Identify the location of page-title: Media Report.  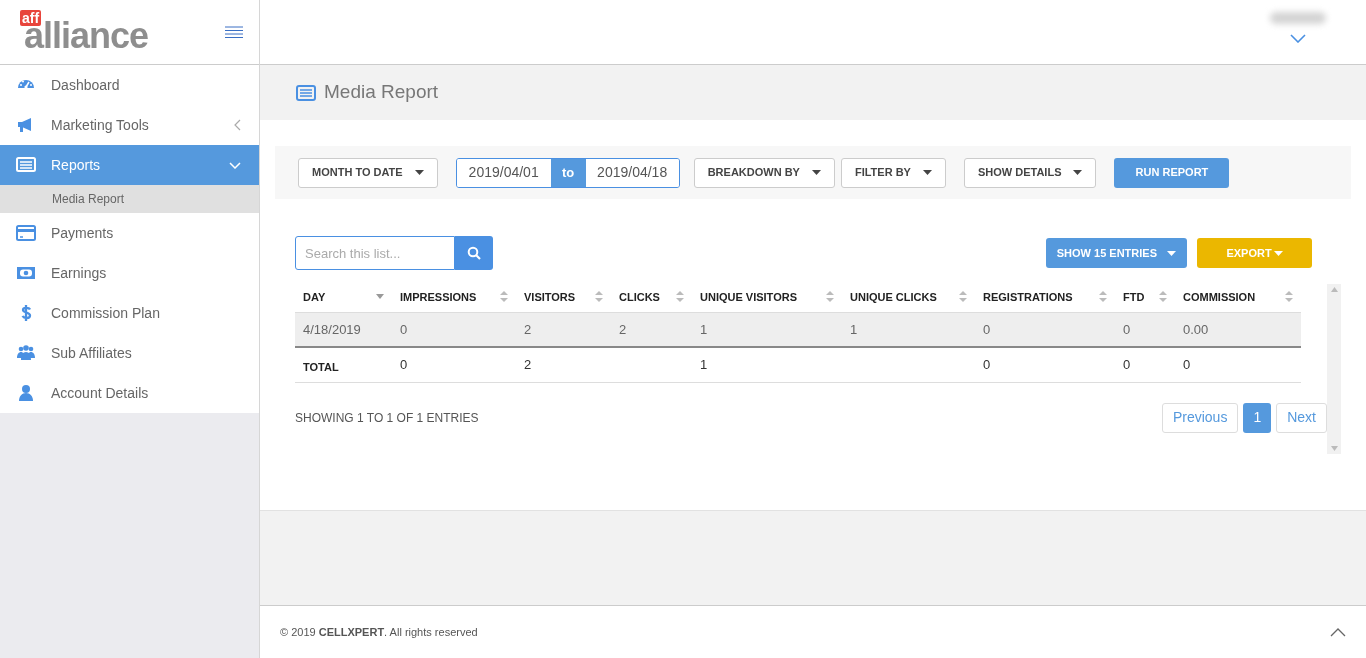
(381, 92).